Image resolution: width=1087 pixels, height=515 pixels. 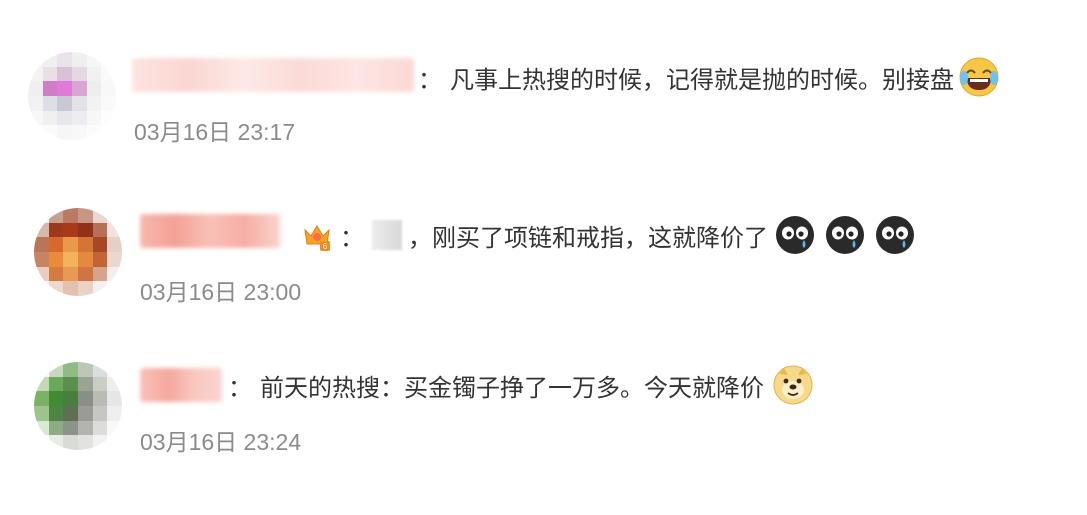 I want to click on comment-line: ： 凡事上热搜的时候，记得就是抛的时候。别接盘, so click(x=709, y=77).